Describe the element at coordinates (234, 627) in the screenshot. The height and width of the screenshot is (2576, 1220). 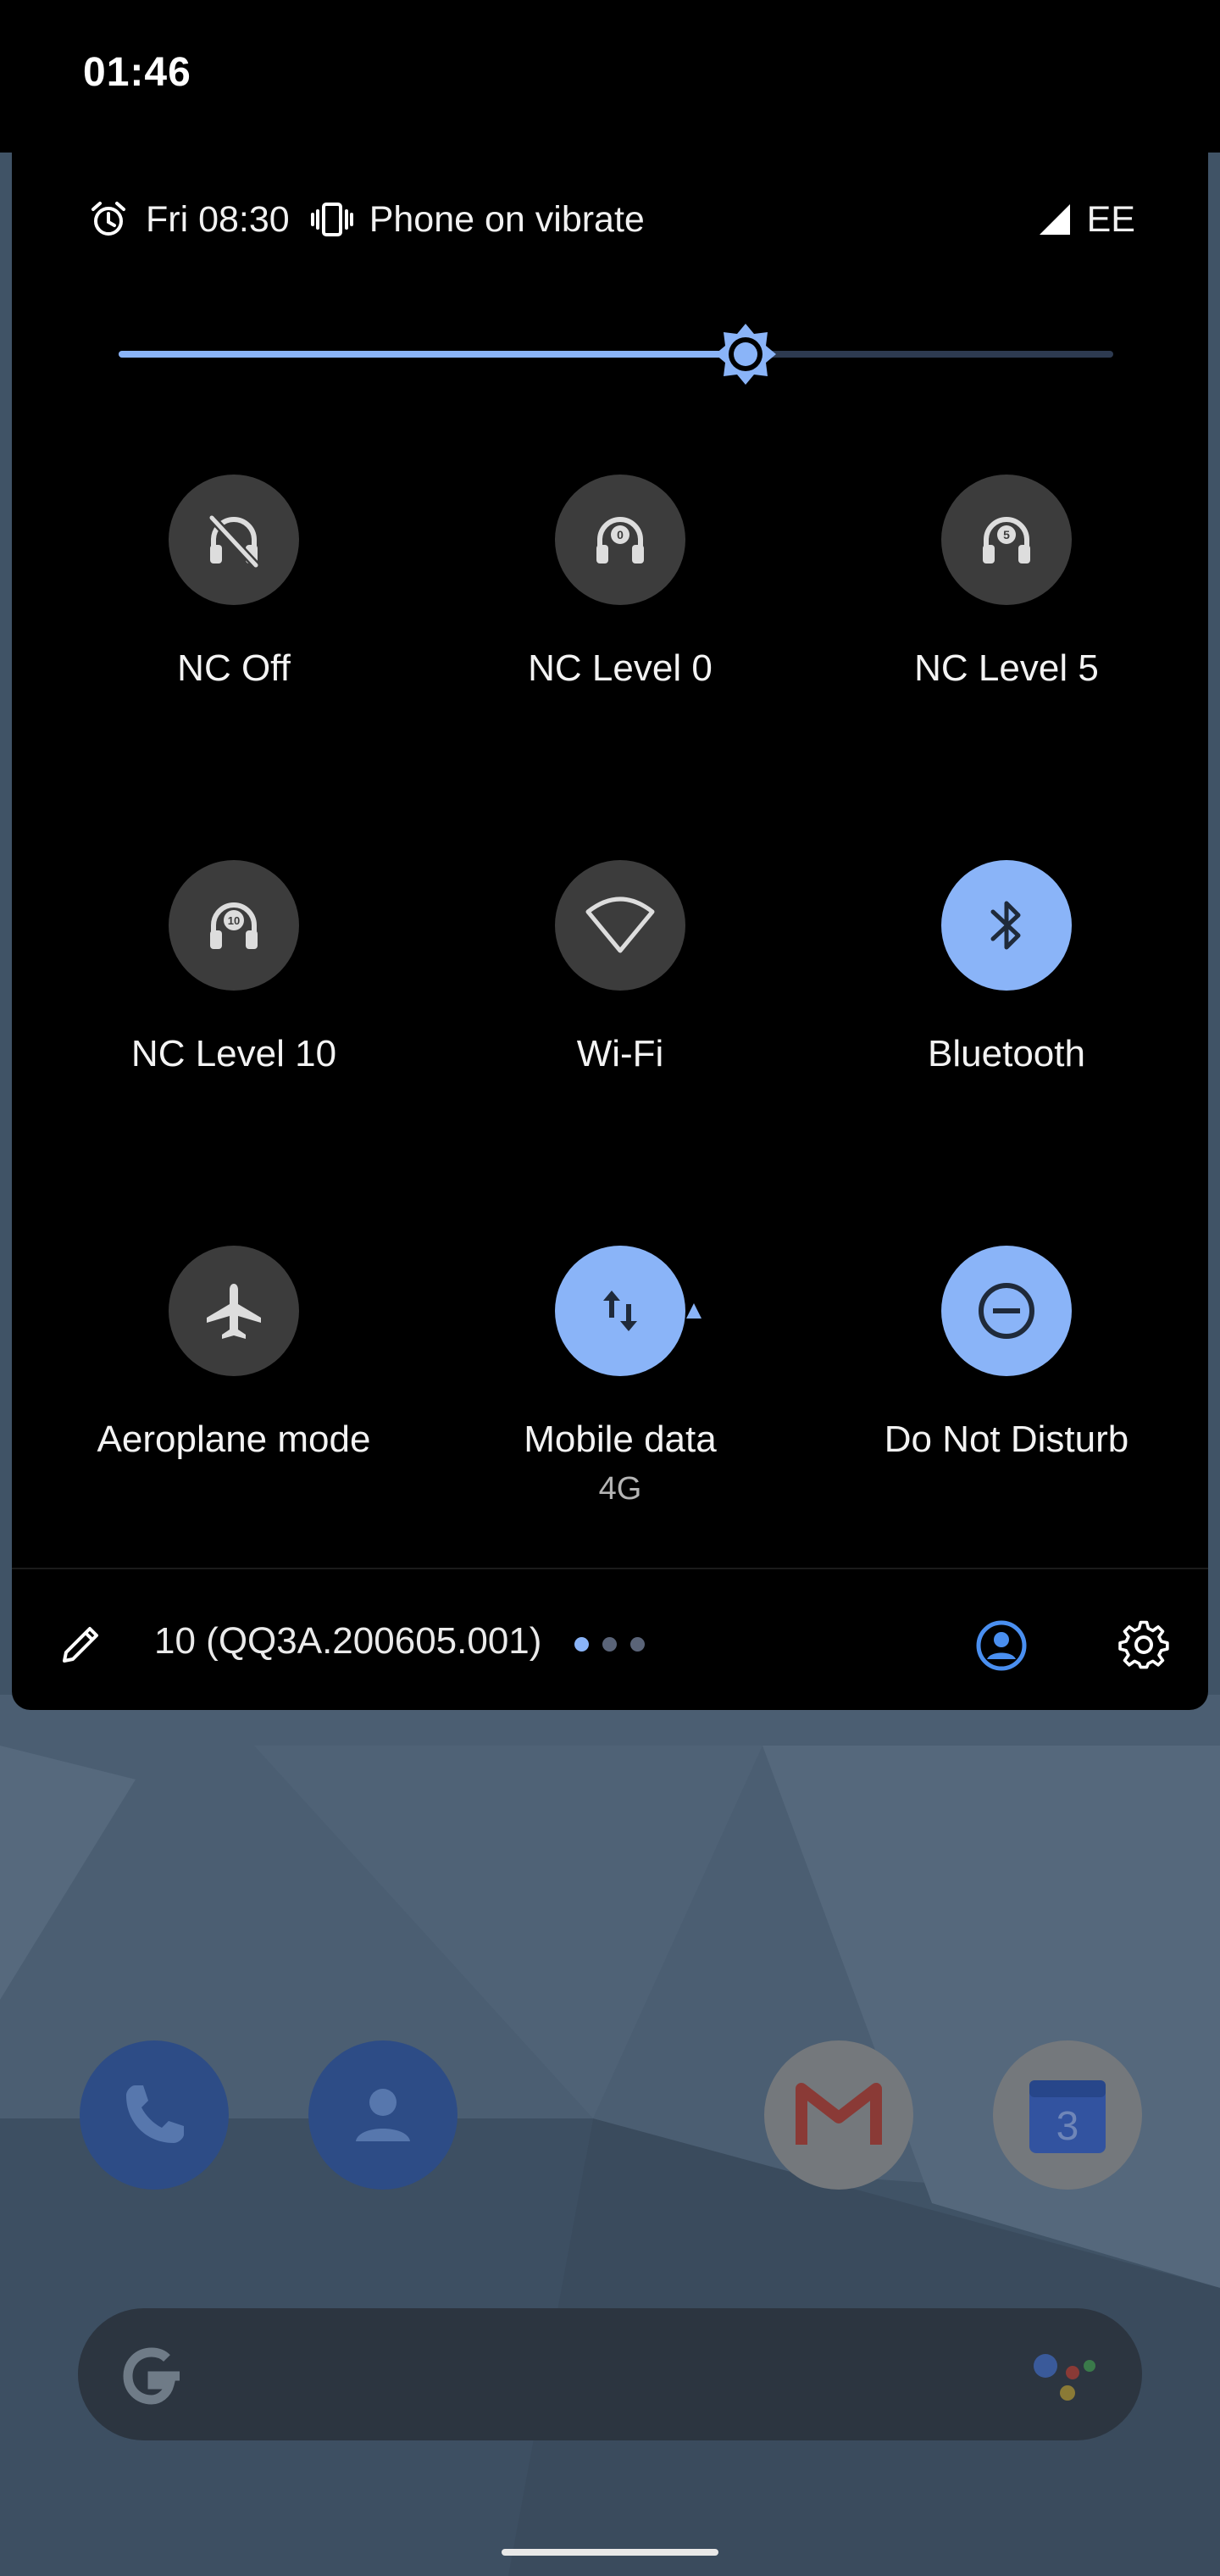
I see `tile-nc-off: NC Off` at that location.